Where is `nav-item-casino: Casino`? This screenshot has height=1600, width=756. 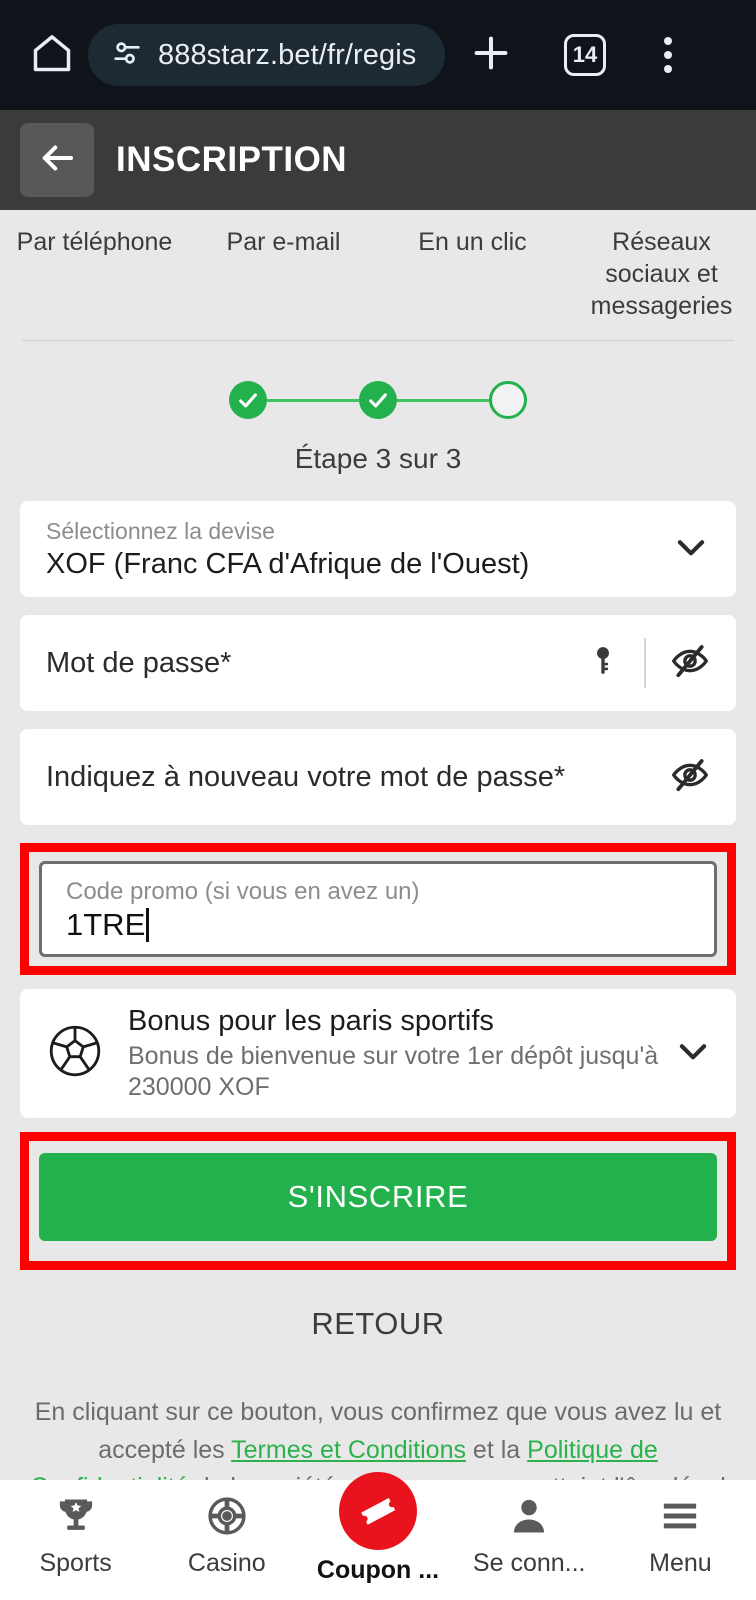 nav-item-casino: Casino is located at coordinates (226, 1536).